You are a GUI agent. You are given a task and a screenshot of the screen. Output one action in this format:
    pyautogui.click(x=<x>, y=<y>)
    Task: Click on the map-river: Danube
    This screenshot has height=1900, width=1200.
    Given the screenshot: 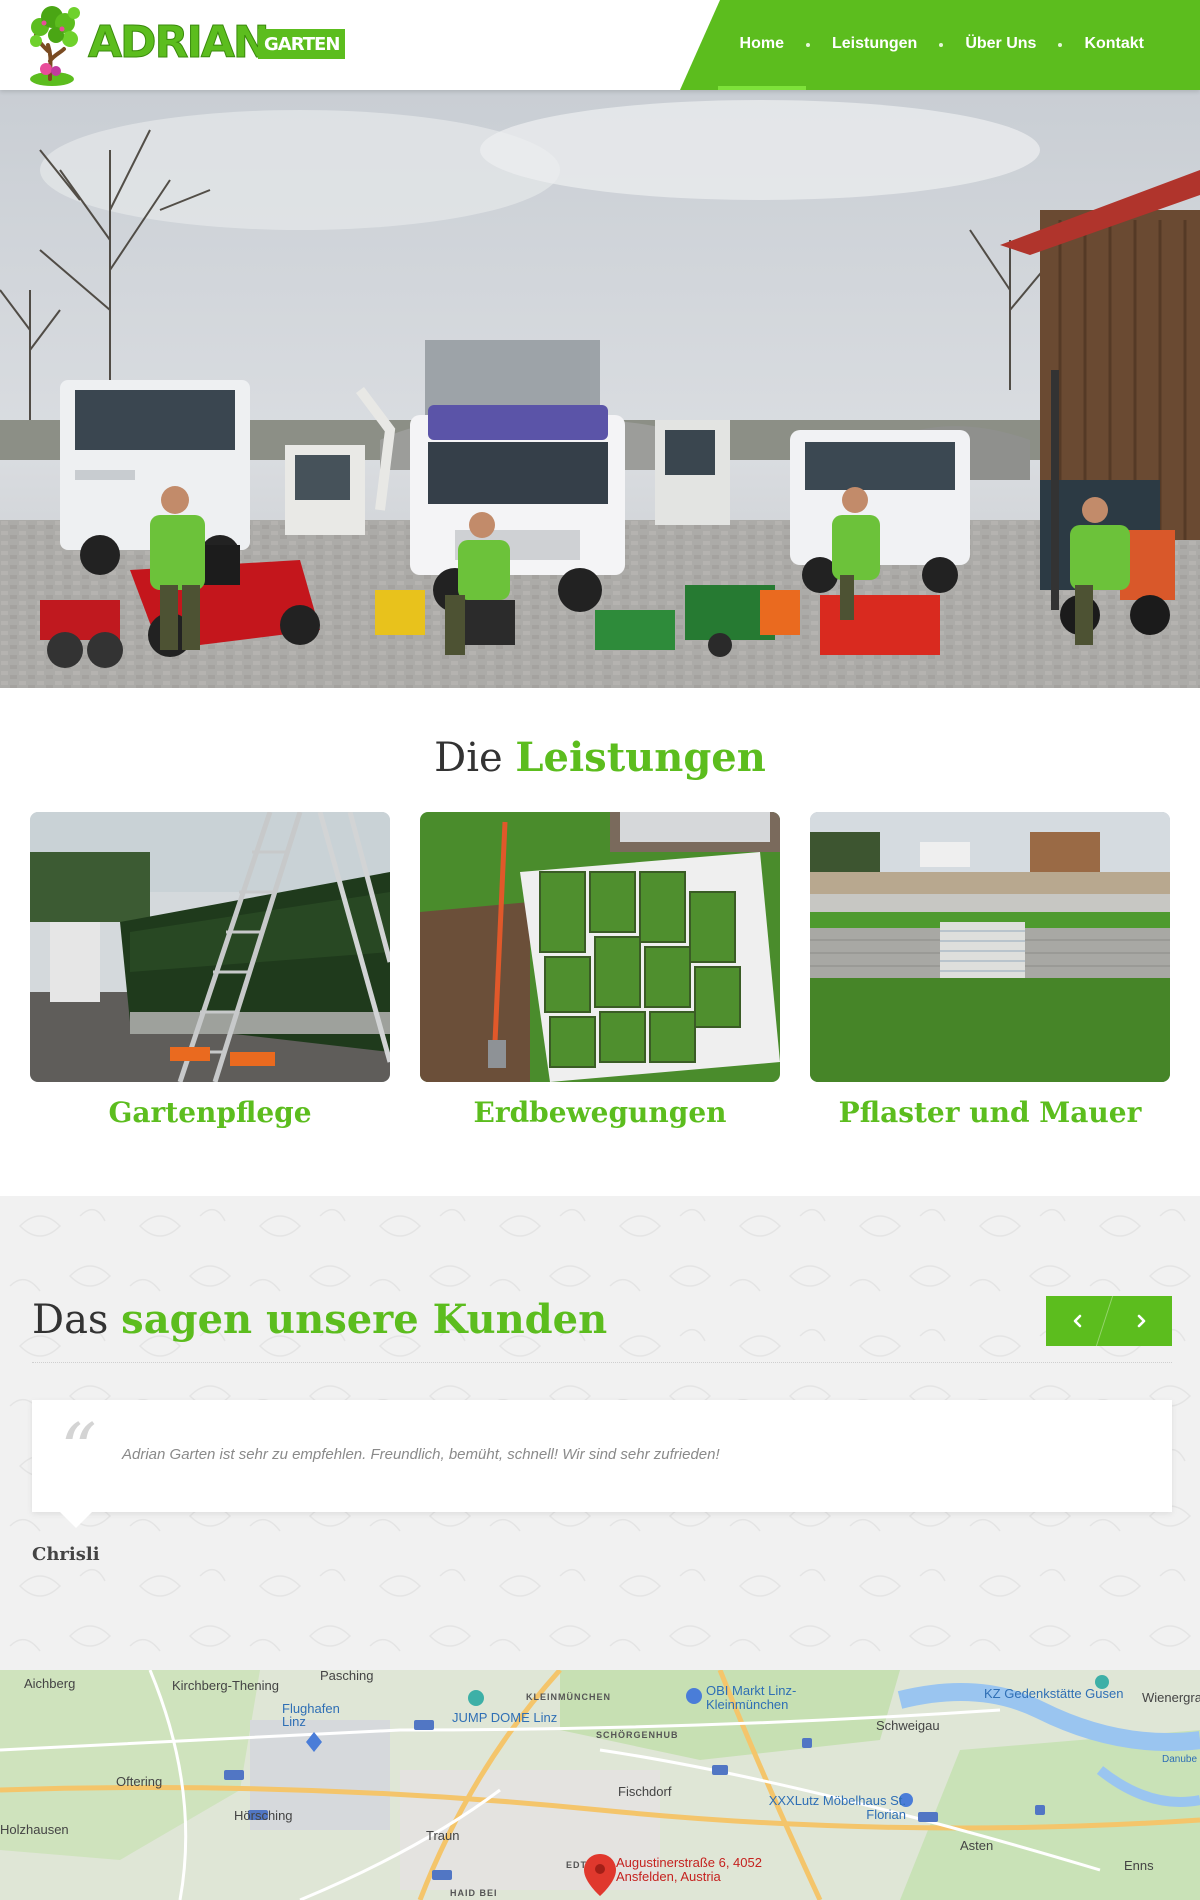 What is the action you would take?
    pyautogui.click(x=1180, y=1759)
    